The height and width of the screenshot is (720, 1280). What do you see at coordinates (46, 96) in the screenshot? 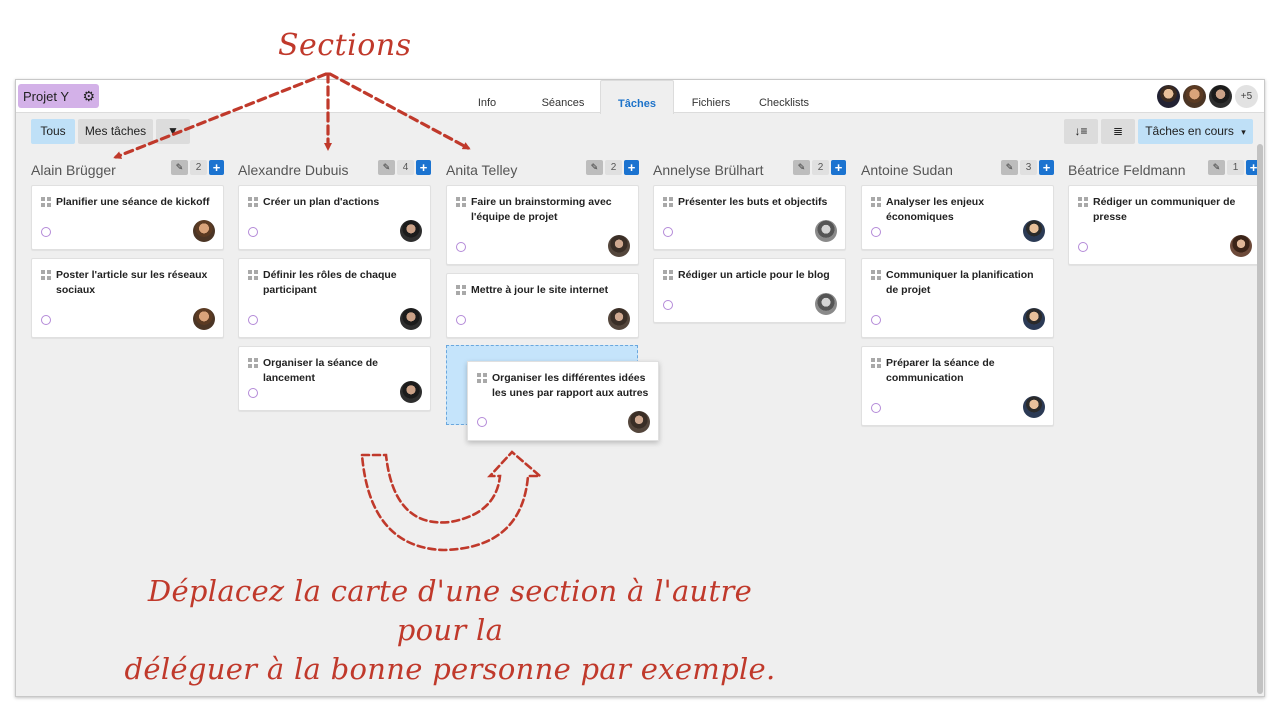
I see `project-name: Projet Y` at bounding box center [46, 96].